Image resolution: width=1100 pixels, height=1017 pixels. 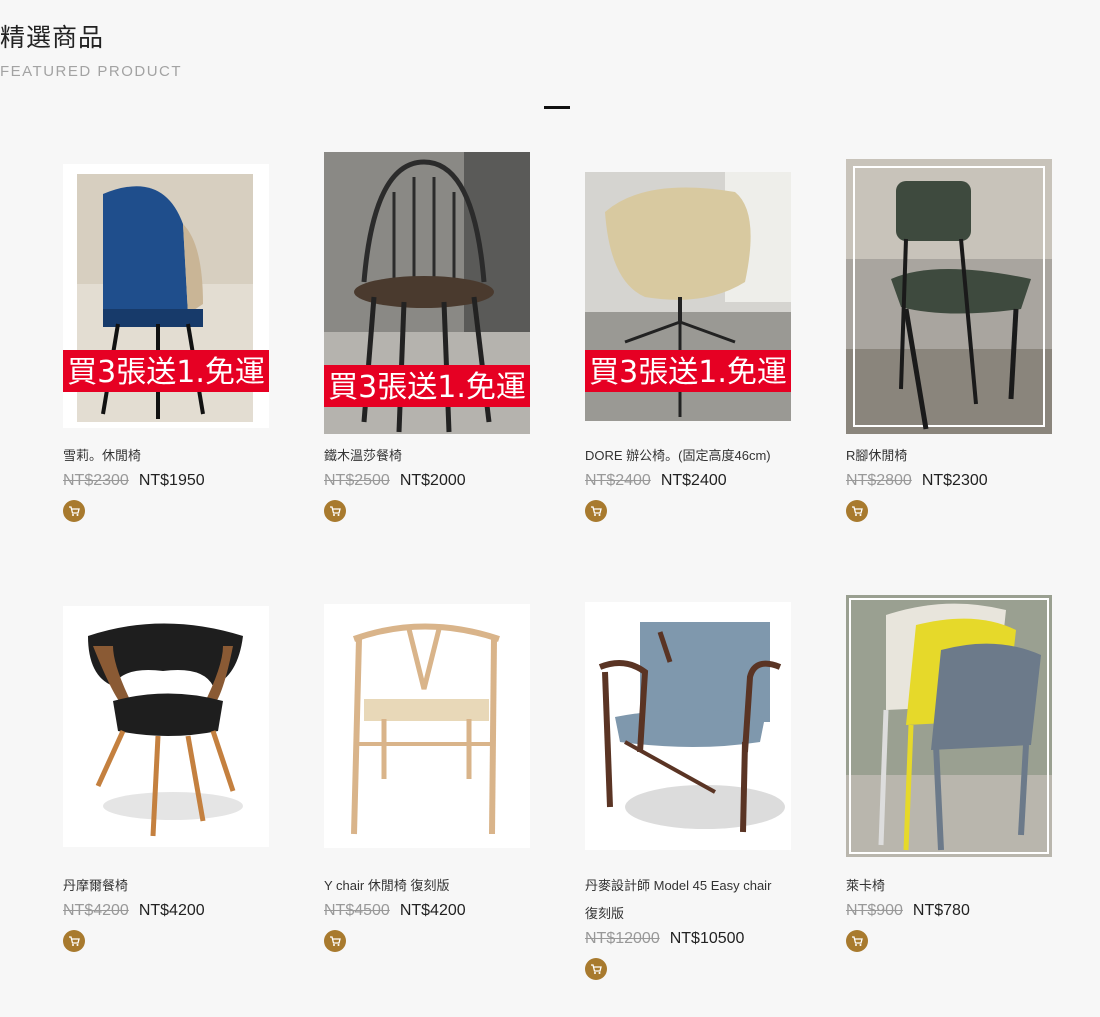 I want to click on sale-price: NT$2000, so click(x=432, y=480).